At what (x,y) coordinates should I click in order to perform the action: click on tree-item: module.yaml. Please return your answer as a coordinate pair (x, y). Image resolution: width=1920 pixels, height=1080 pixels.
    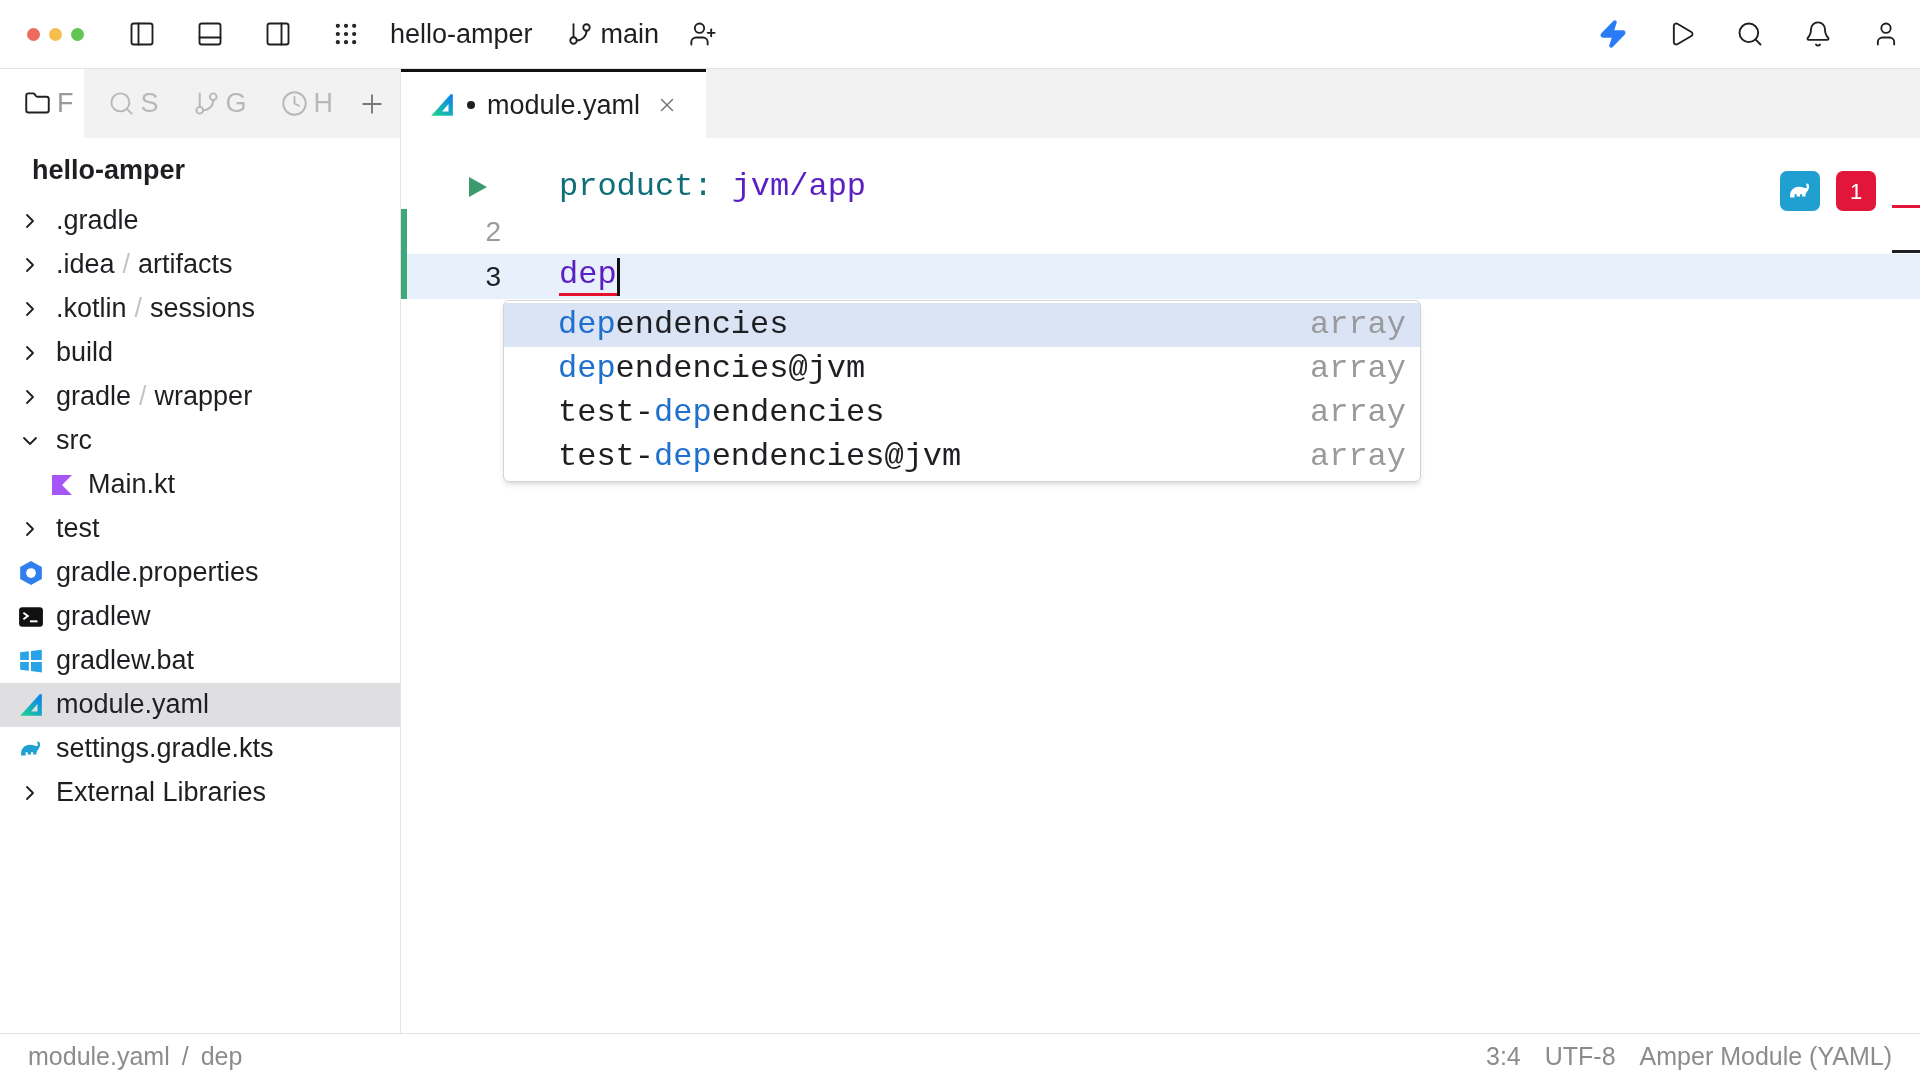
    Looking at the image, I should click on (200, 704).